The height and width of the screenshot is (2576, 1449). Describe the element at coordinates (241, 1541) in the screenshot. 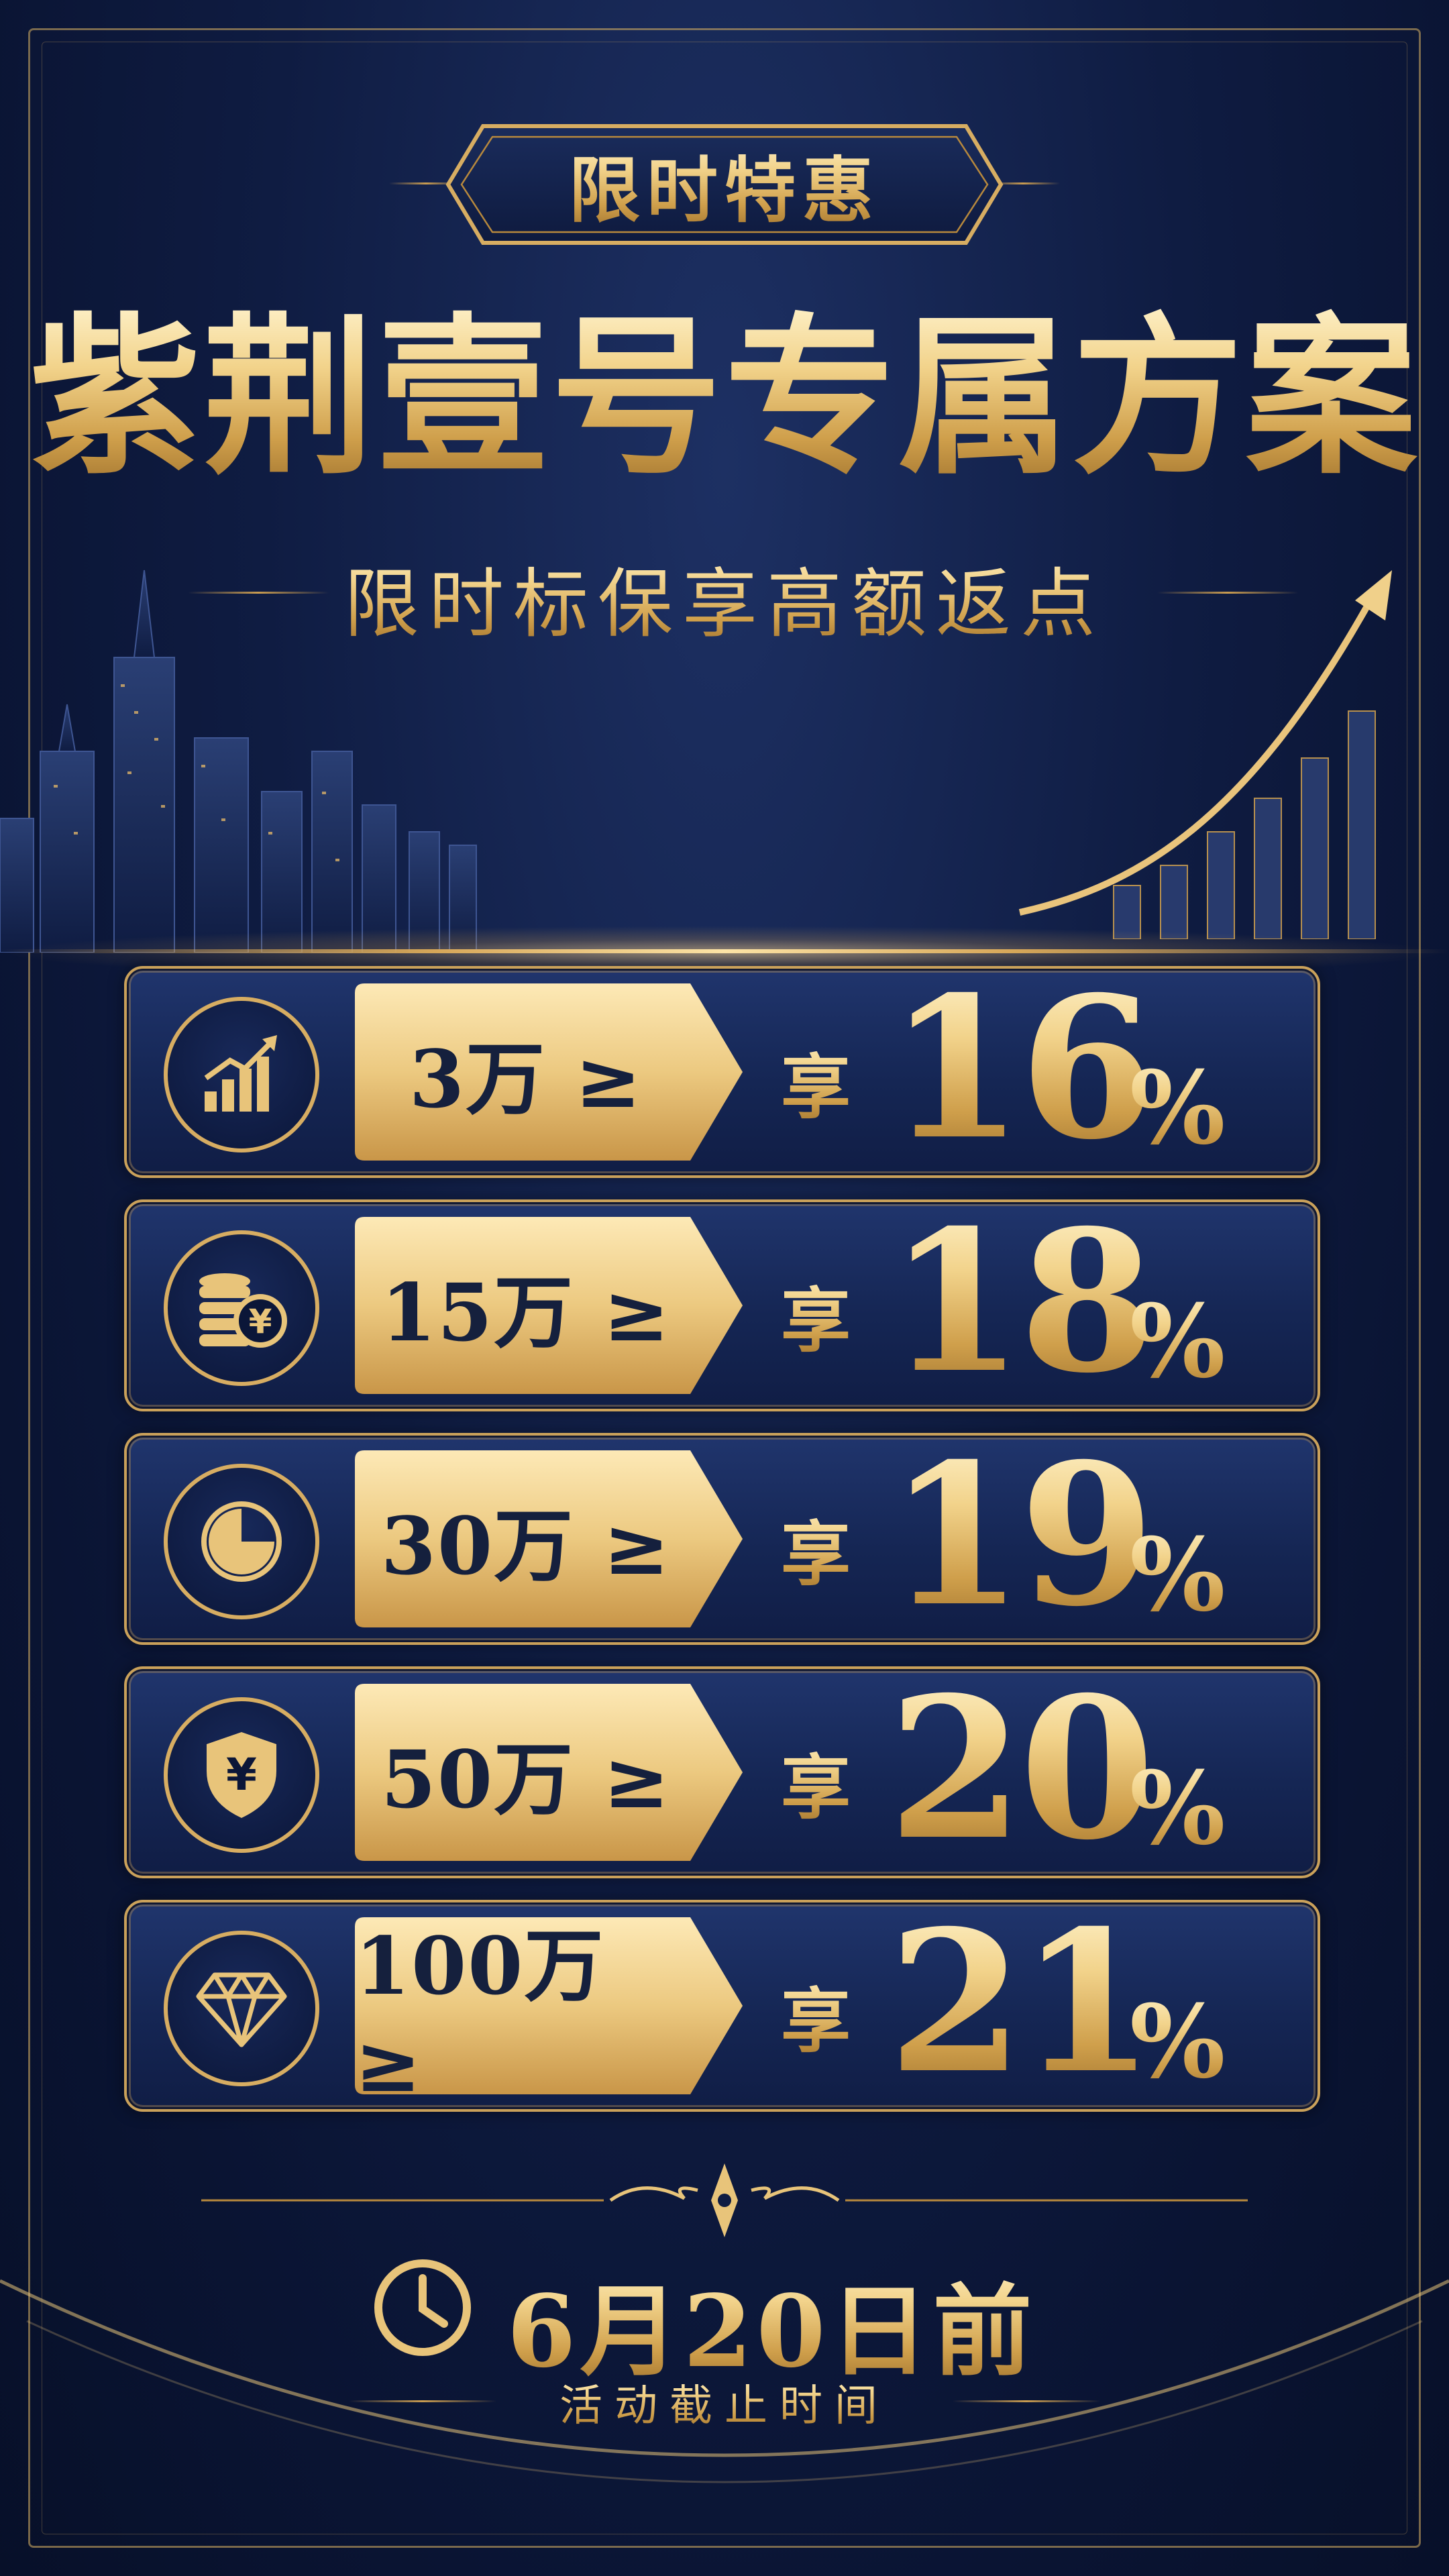

I see `pie-chart-icon` at that location.